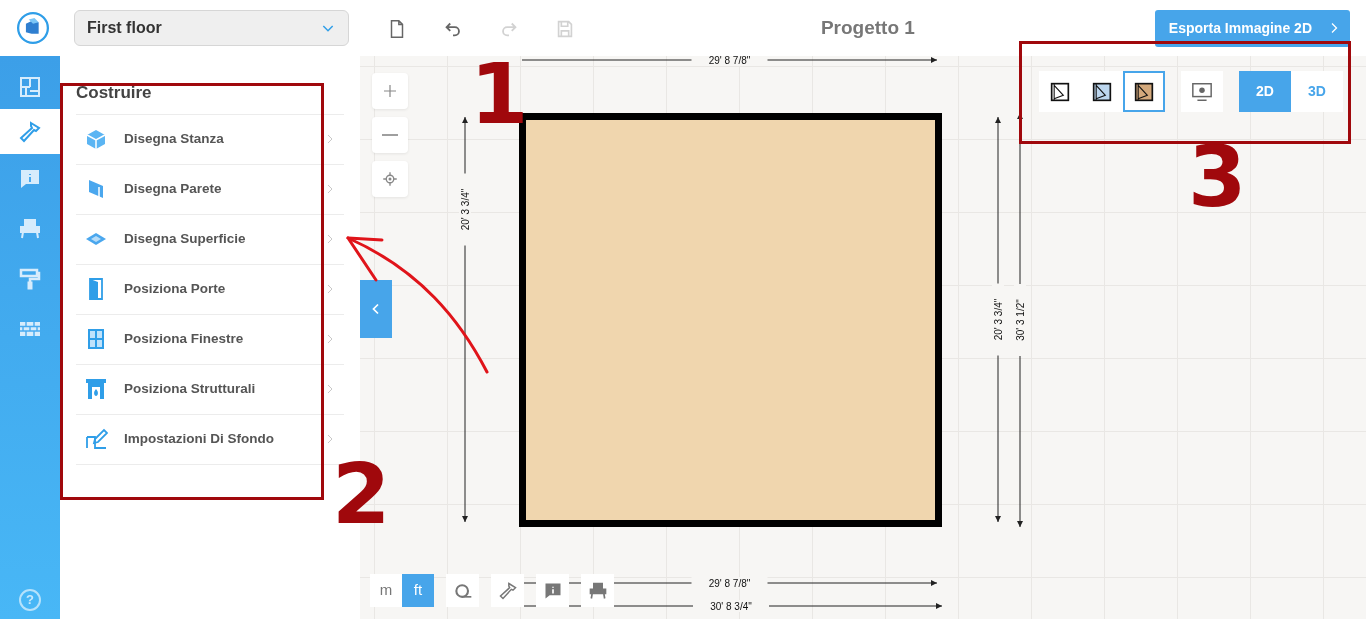  I want to click on locate-button, so click(390, 179).